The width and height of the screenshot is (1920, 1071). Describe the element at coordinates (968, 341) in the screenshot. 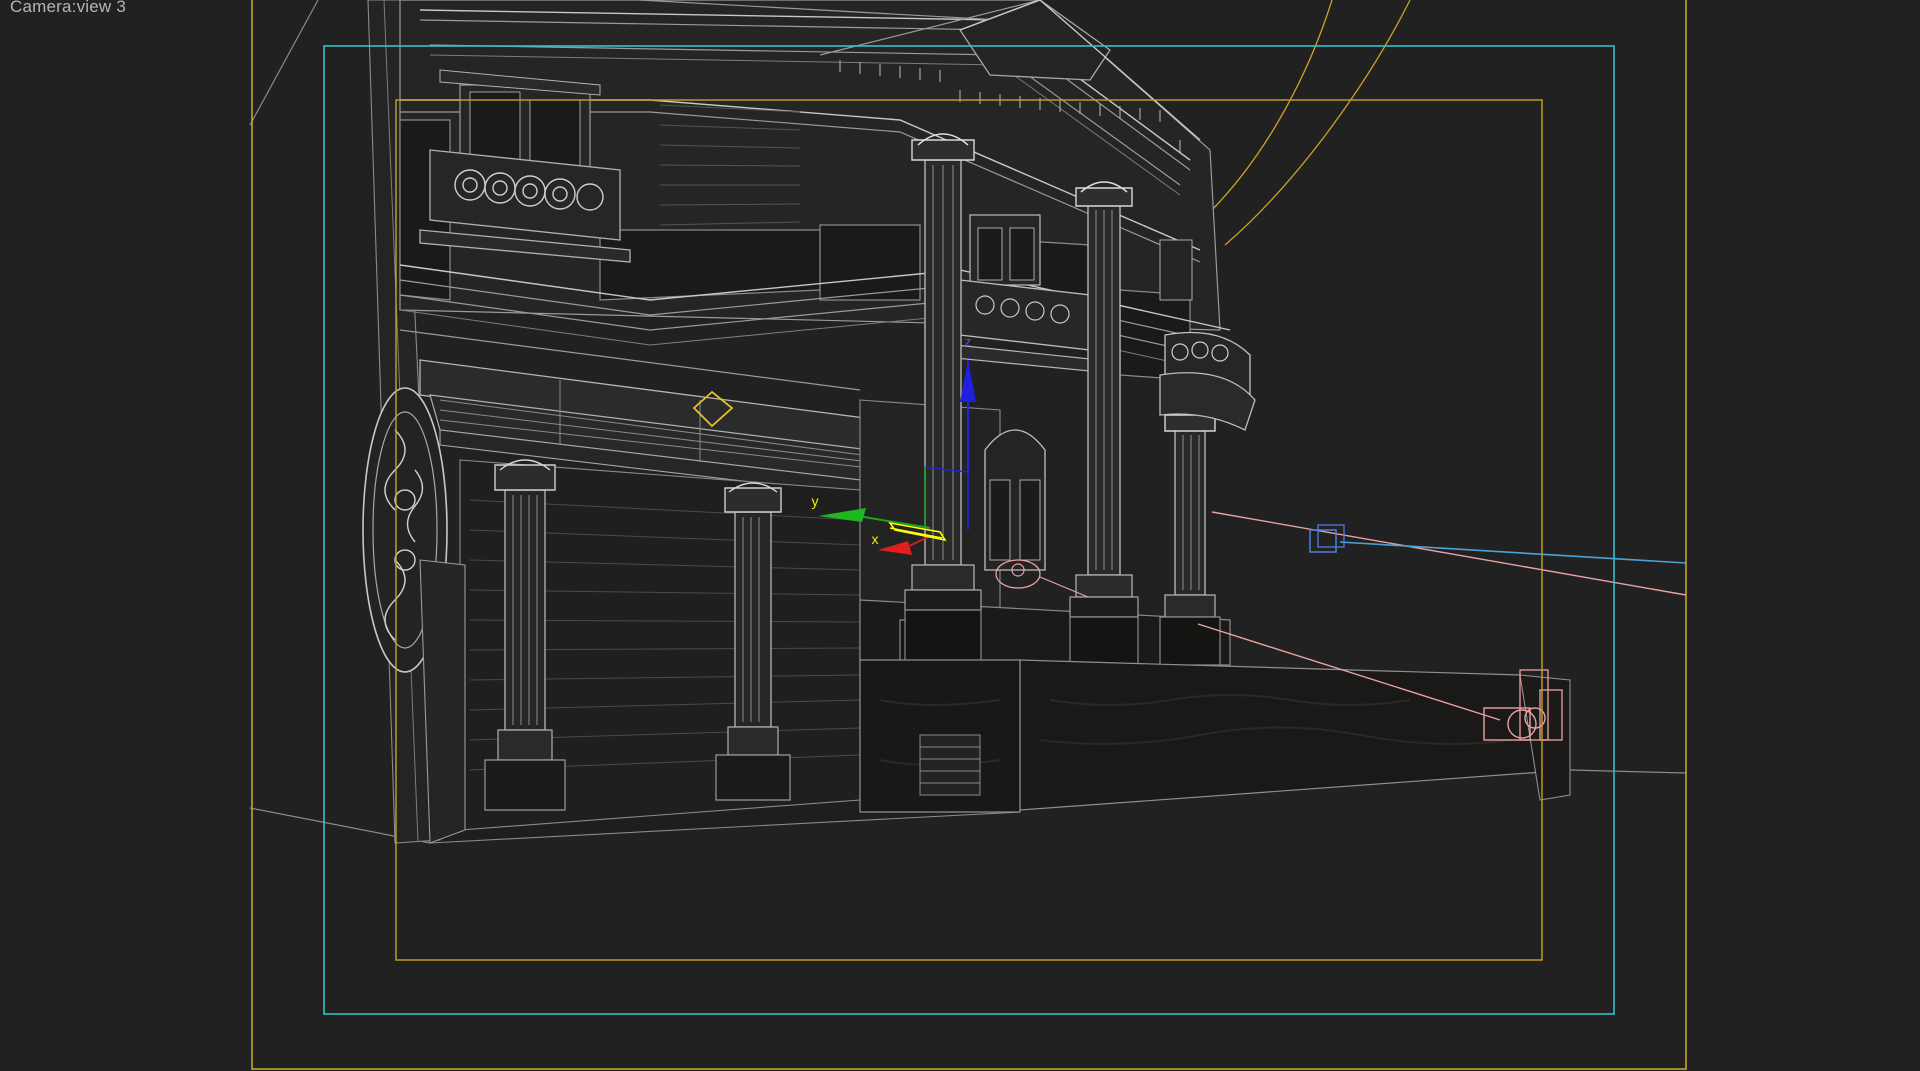

I see `gizmo-z-label: z` at that location.